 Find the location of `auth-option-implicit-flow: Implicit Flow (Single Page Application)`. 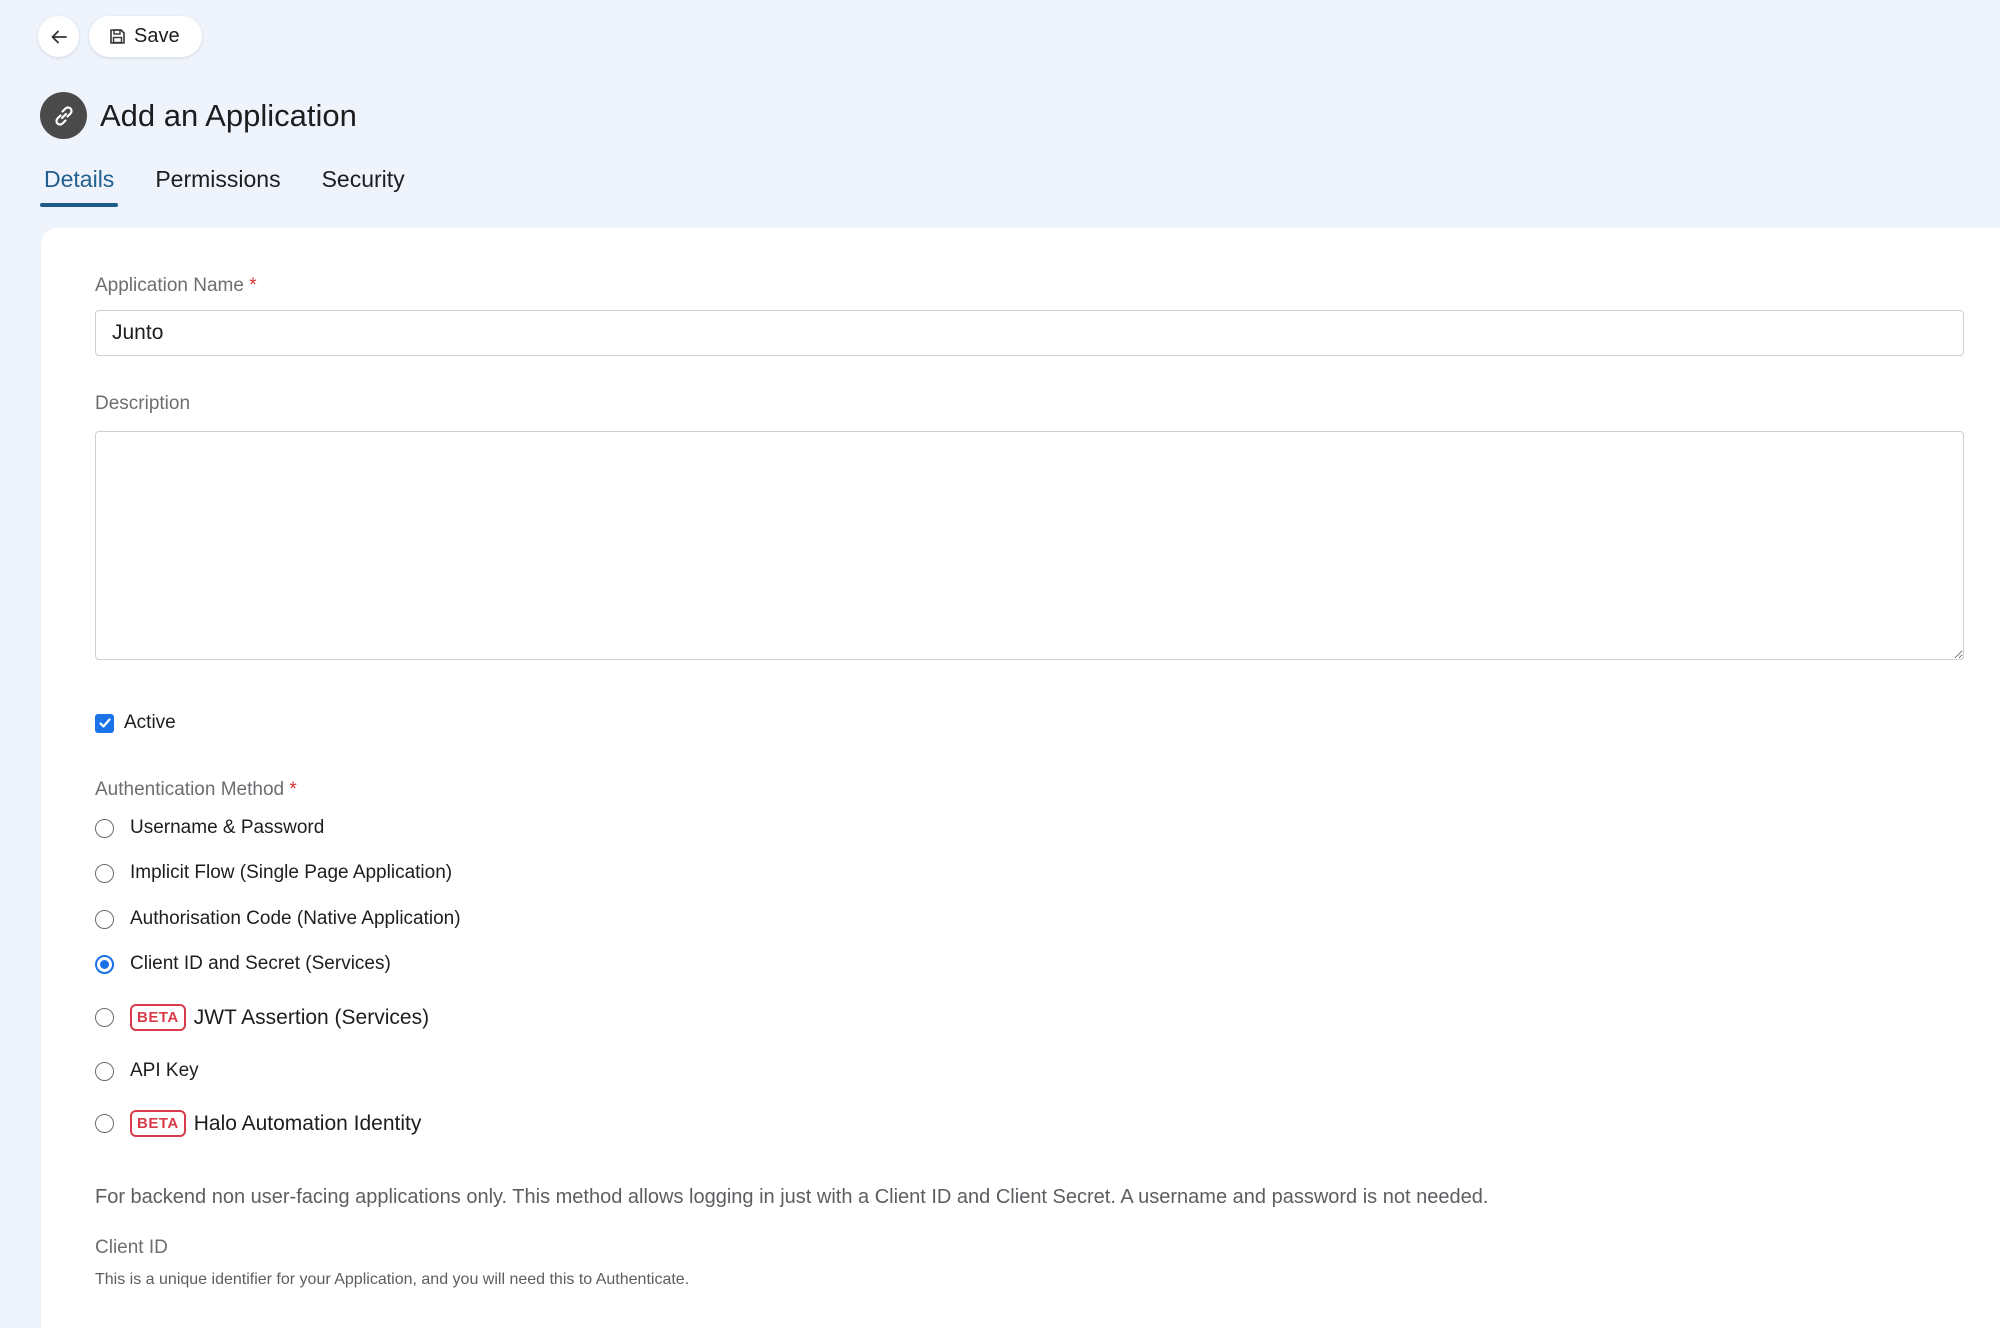

auth-option-implicit-flow: Implicit Flow (Single Page Application) is located at coordinates (273, 873).